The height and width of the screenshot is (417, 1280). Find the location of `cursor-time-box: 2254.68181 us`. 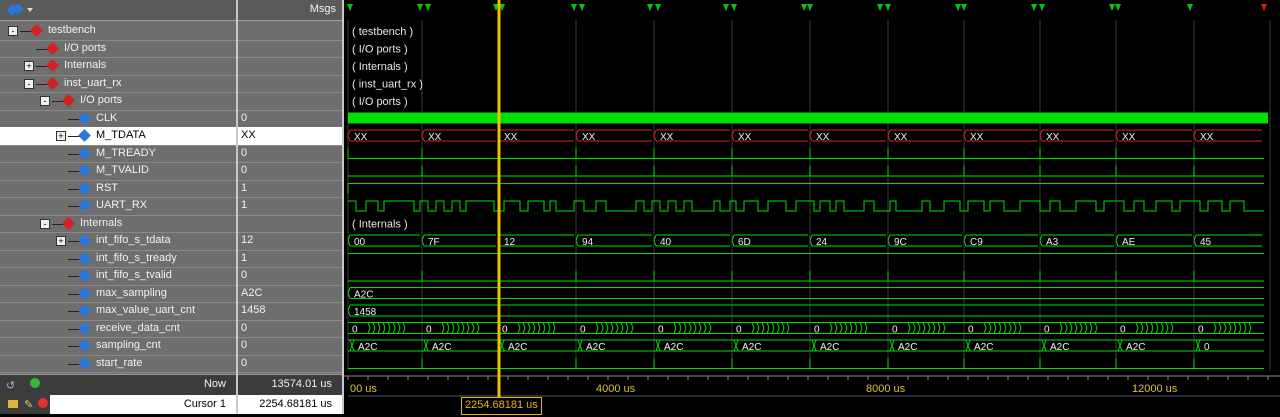

cursor-time-box: 2254.68181 us is located at coordinates (501, 406).